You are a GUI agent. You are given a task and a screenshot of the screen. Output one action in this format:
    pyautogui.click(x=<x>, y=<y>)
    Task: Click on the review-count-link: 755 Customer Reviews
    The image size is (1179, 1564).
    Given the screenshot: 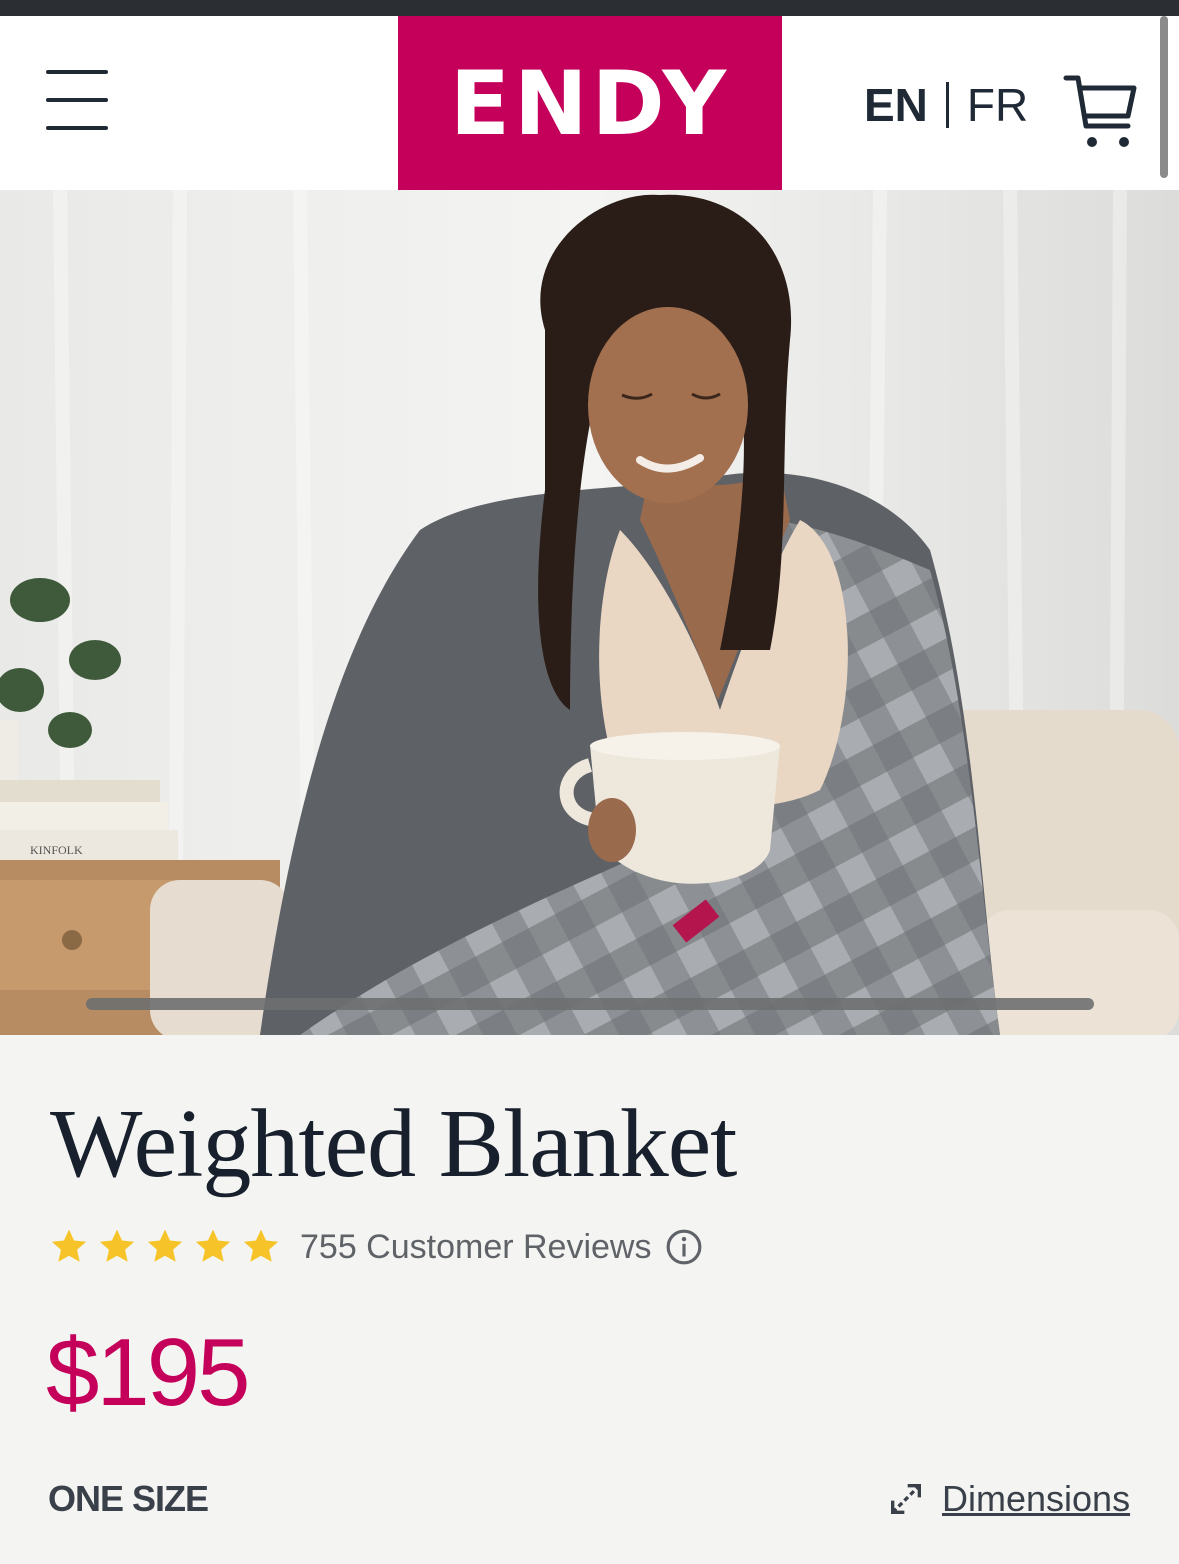 What is the action you would take?
    pyautogui.click(x=475, y=1247)
    